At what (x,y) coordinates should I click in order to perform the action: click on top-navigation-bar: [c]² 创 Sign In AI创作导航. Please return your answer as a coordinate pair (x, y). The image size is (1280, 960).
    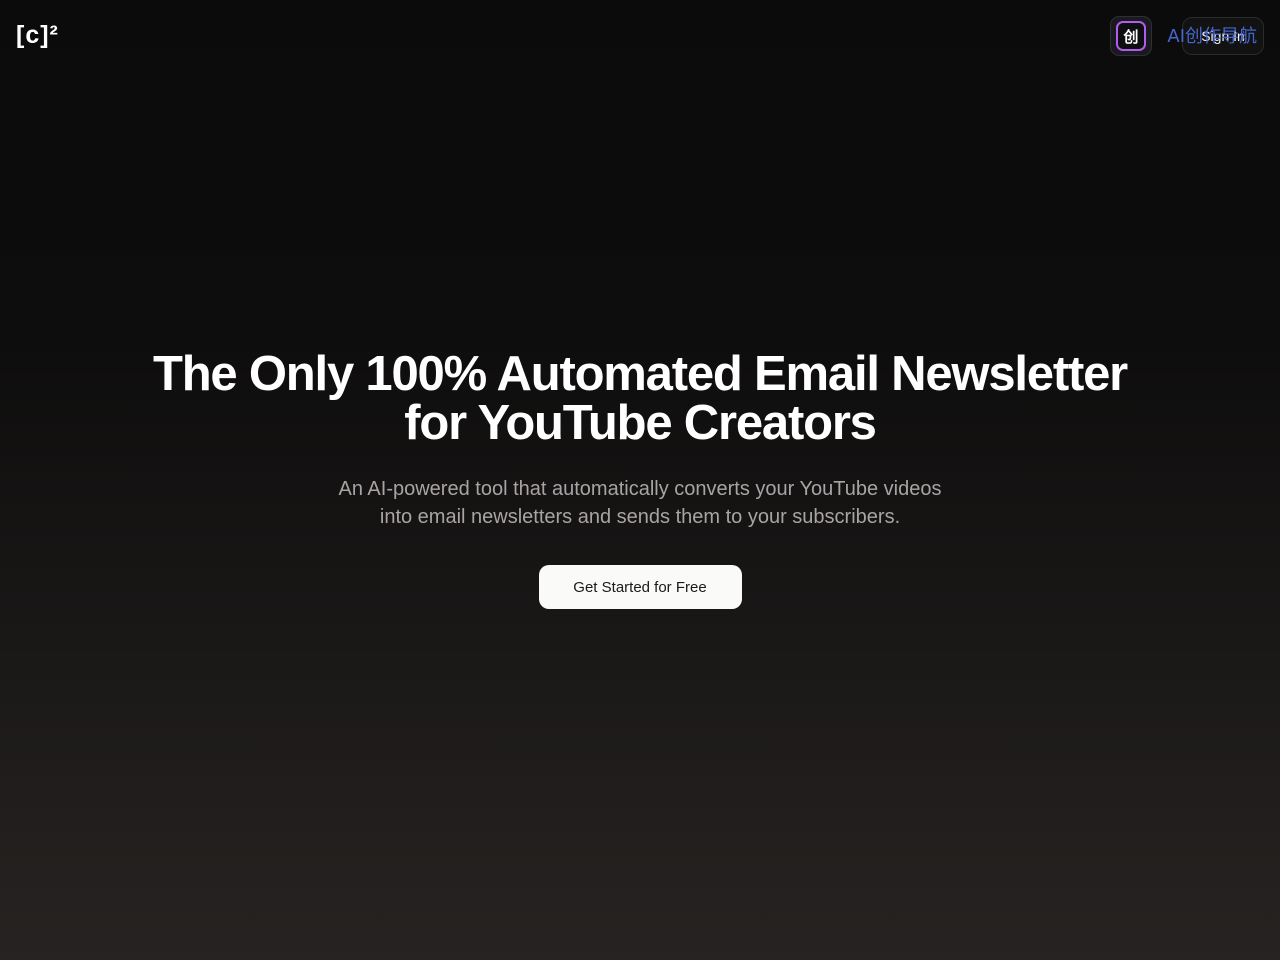
    Looking at the image, I should click on (640, 36).